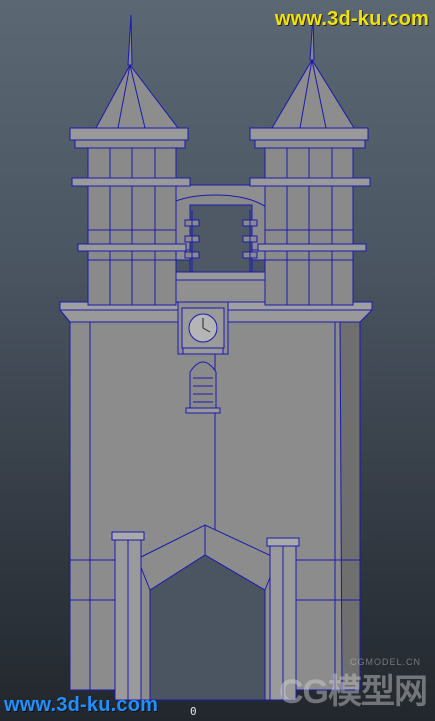 The height and width of the screenshot is (721, 435). I want to click on tower-body-side, so click(350, 500).